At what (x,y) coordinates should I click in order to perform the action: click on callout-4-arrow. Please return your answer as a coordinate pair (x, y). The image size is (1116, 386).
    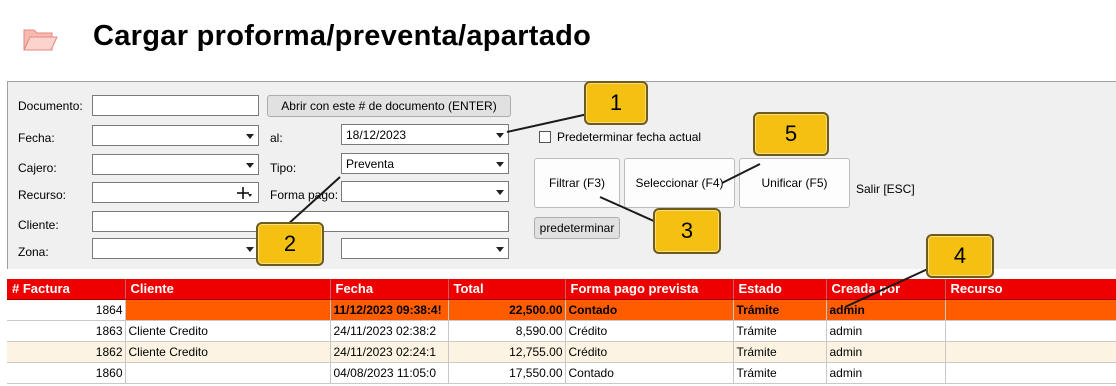
    Looking at the image, I should click on (887, 287).